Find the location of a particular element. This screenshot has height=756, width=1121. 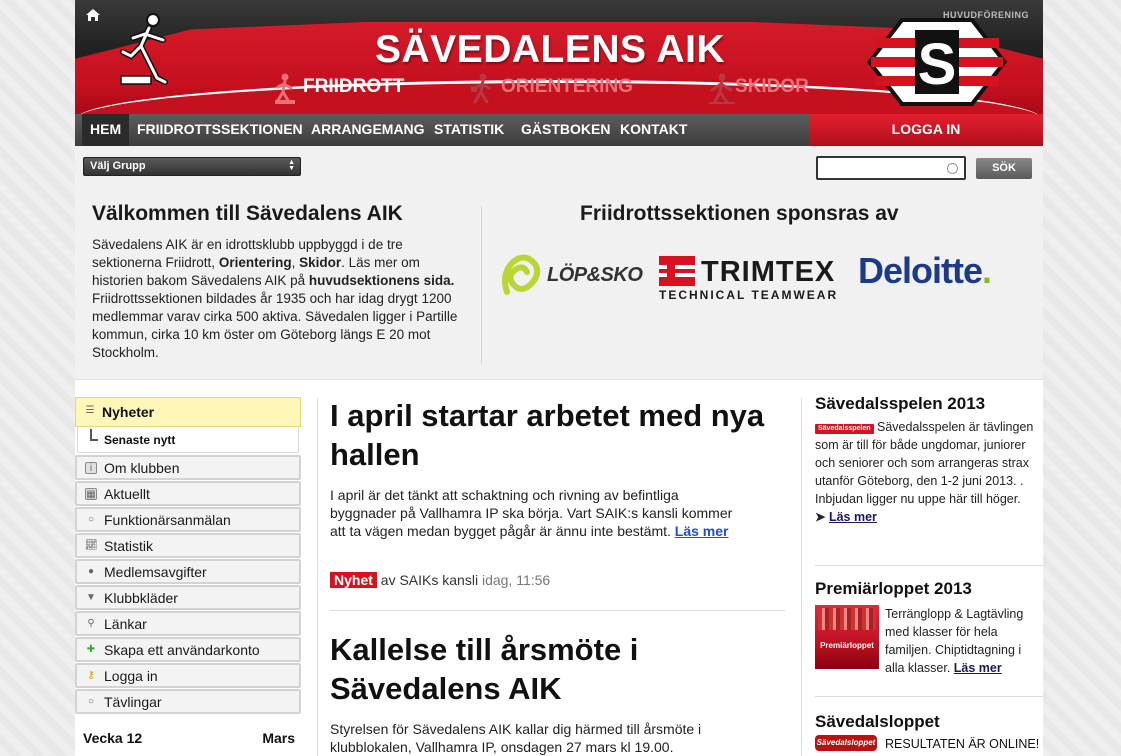

section-orientering-link: ORIENTERING is located at coordinates (567, 87).